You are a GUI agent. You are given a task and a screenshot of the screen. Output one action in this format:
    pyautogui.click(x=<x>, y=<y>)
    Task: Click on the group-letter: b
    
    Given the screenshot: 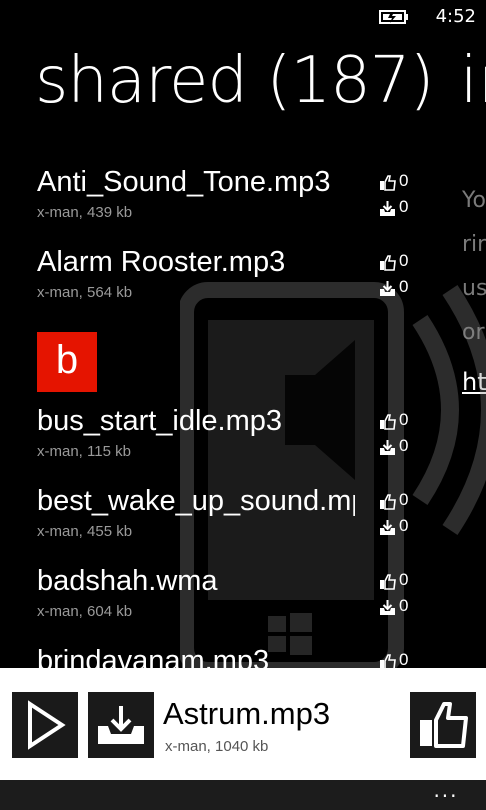 What is the action you would take?
    pyautogui.click(x=67, y=360)
    